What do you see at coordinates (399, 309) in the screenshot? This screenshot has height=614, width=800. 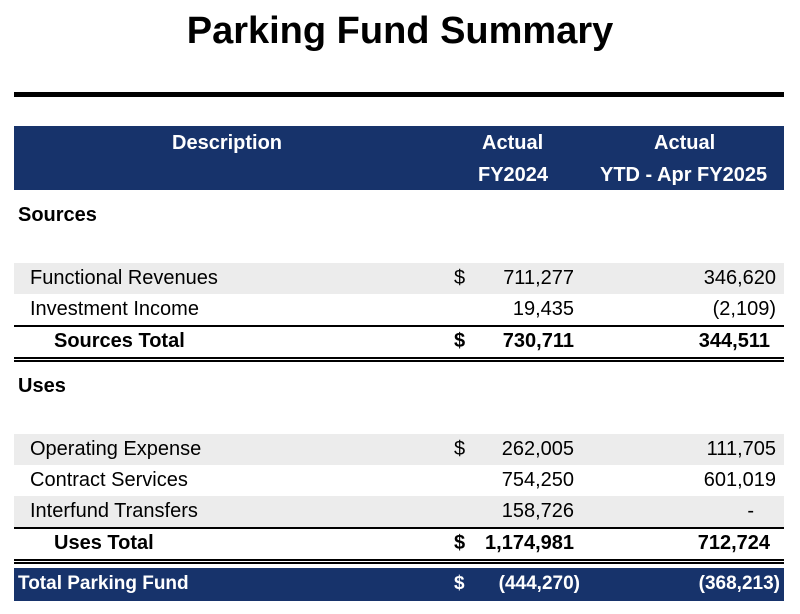 I see `table-row: Investment Income 19,435 (2,109)` at bounding box center [399, 309].